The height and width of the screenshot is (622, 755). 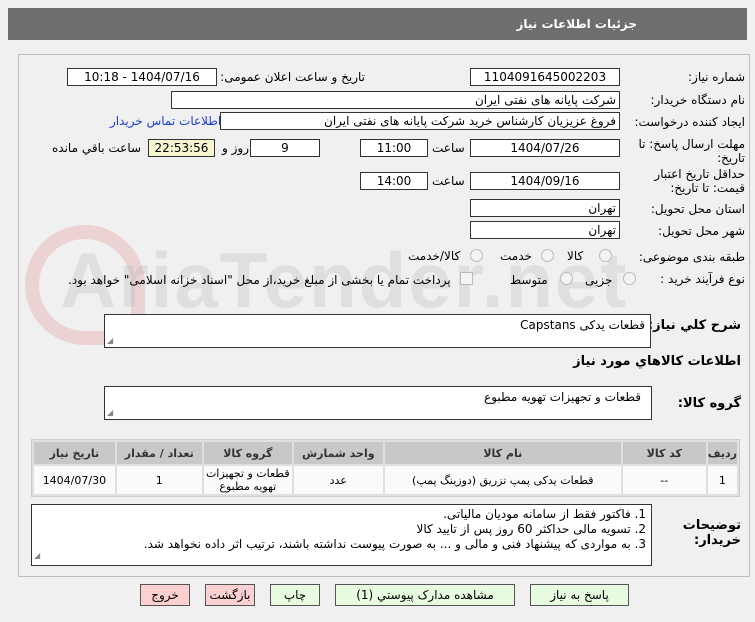 I want to click on province-field: تهران, so click(x=545, y=208).